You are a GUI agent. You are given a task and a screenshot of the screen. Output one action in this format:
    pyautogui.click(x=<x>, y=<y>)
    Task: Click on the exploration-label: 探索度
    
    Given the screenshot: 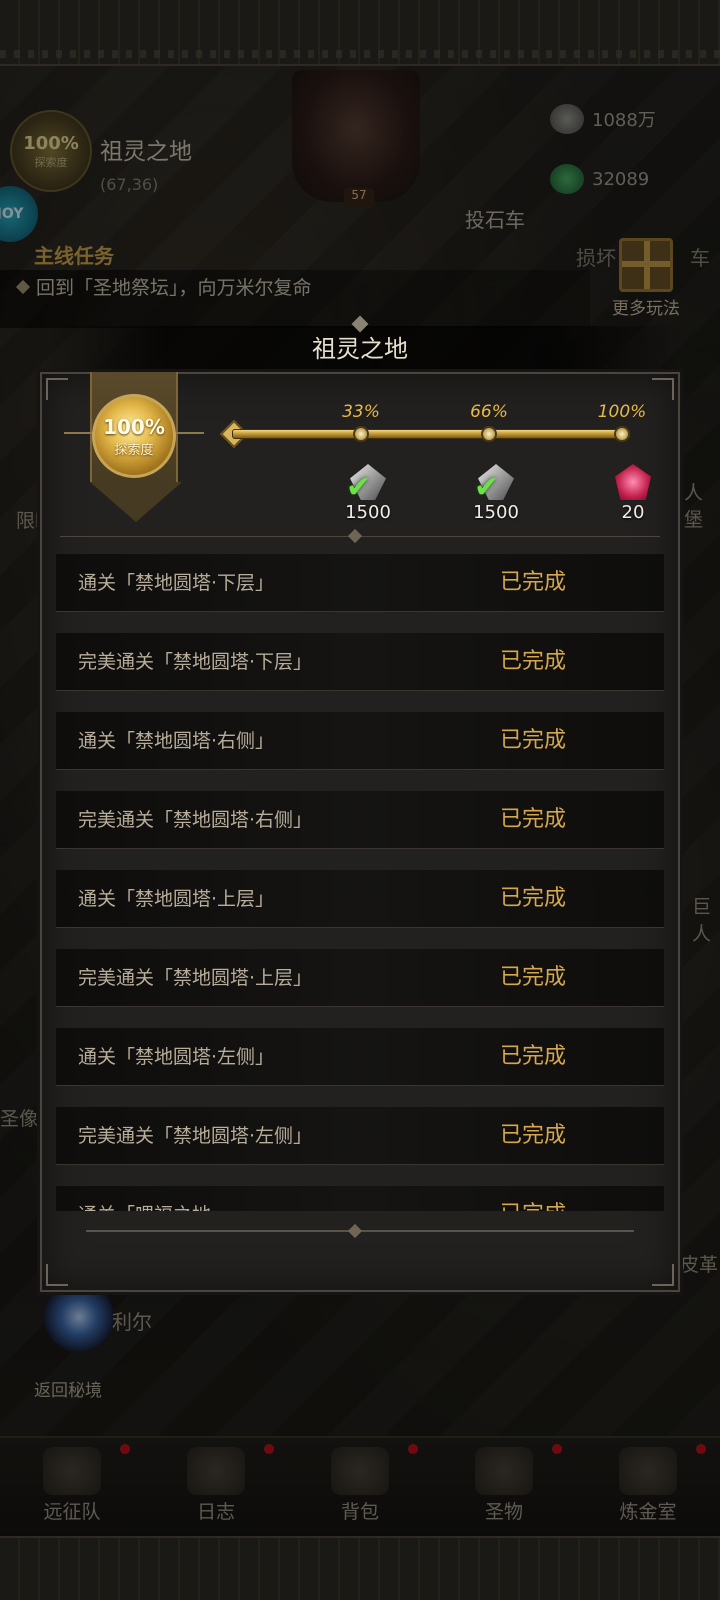 What is the action you would take?
    pyautogui.click(x=134, y=450)
    